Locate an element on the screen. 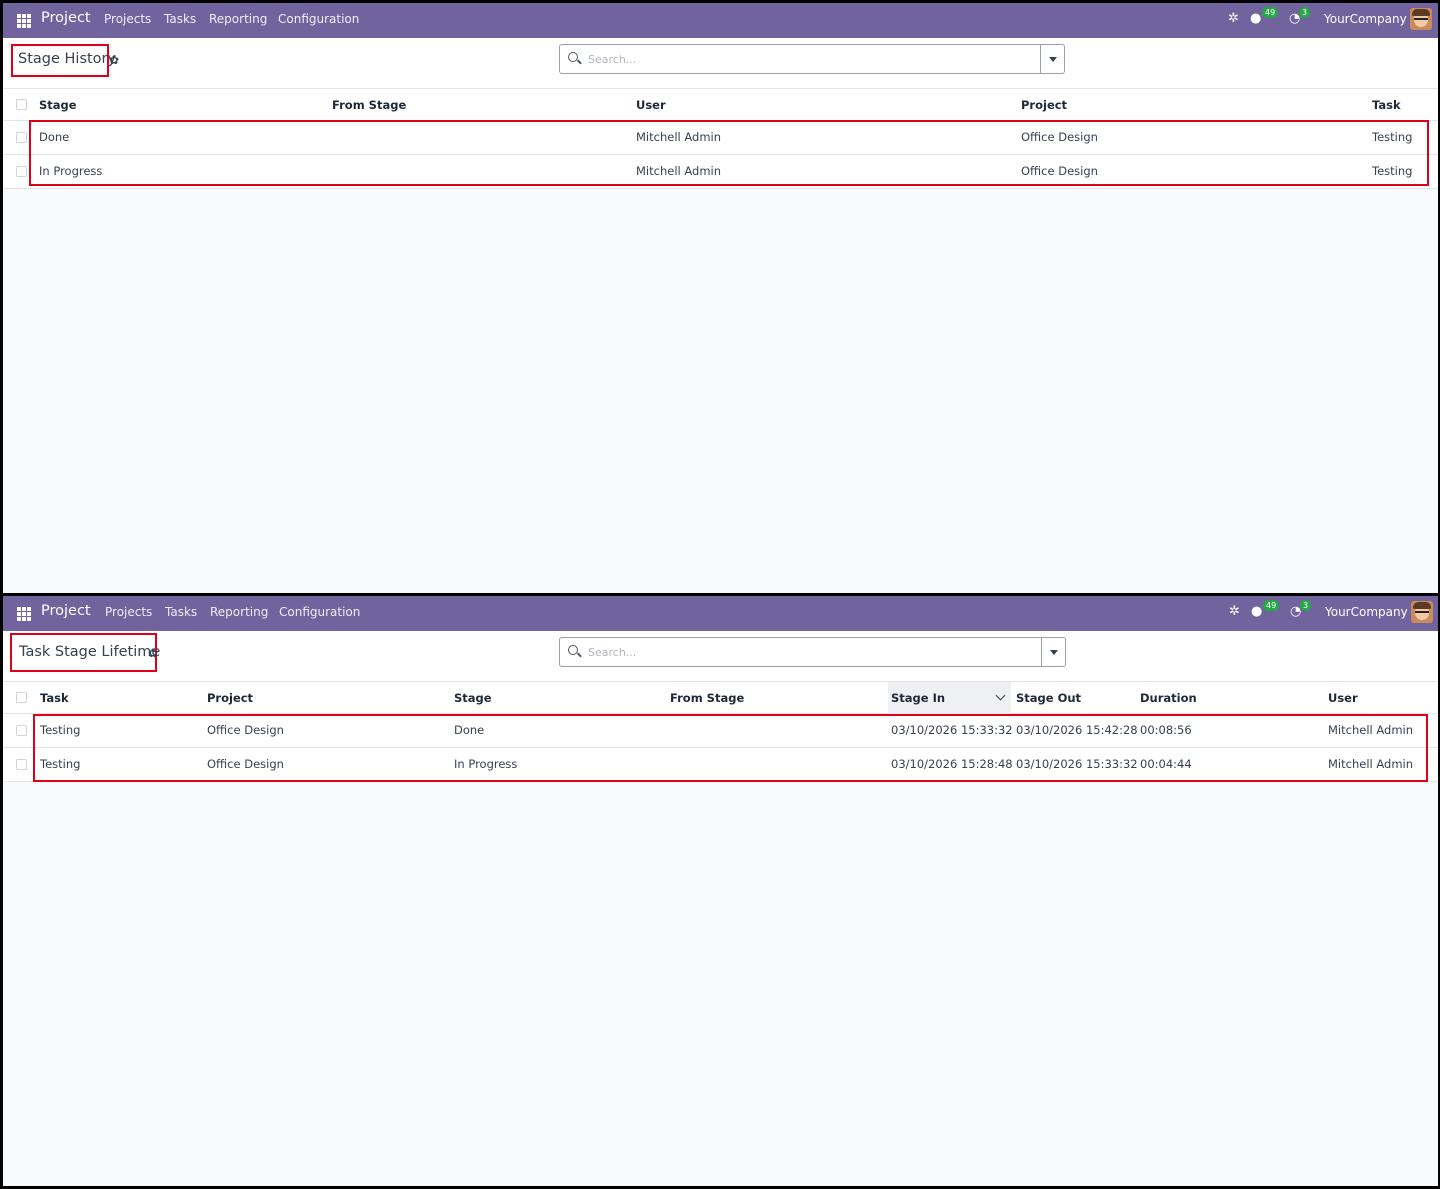  control-panel: Task Stage Lifetime ✿ is located at coordinates (720, 656).